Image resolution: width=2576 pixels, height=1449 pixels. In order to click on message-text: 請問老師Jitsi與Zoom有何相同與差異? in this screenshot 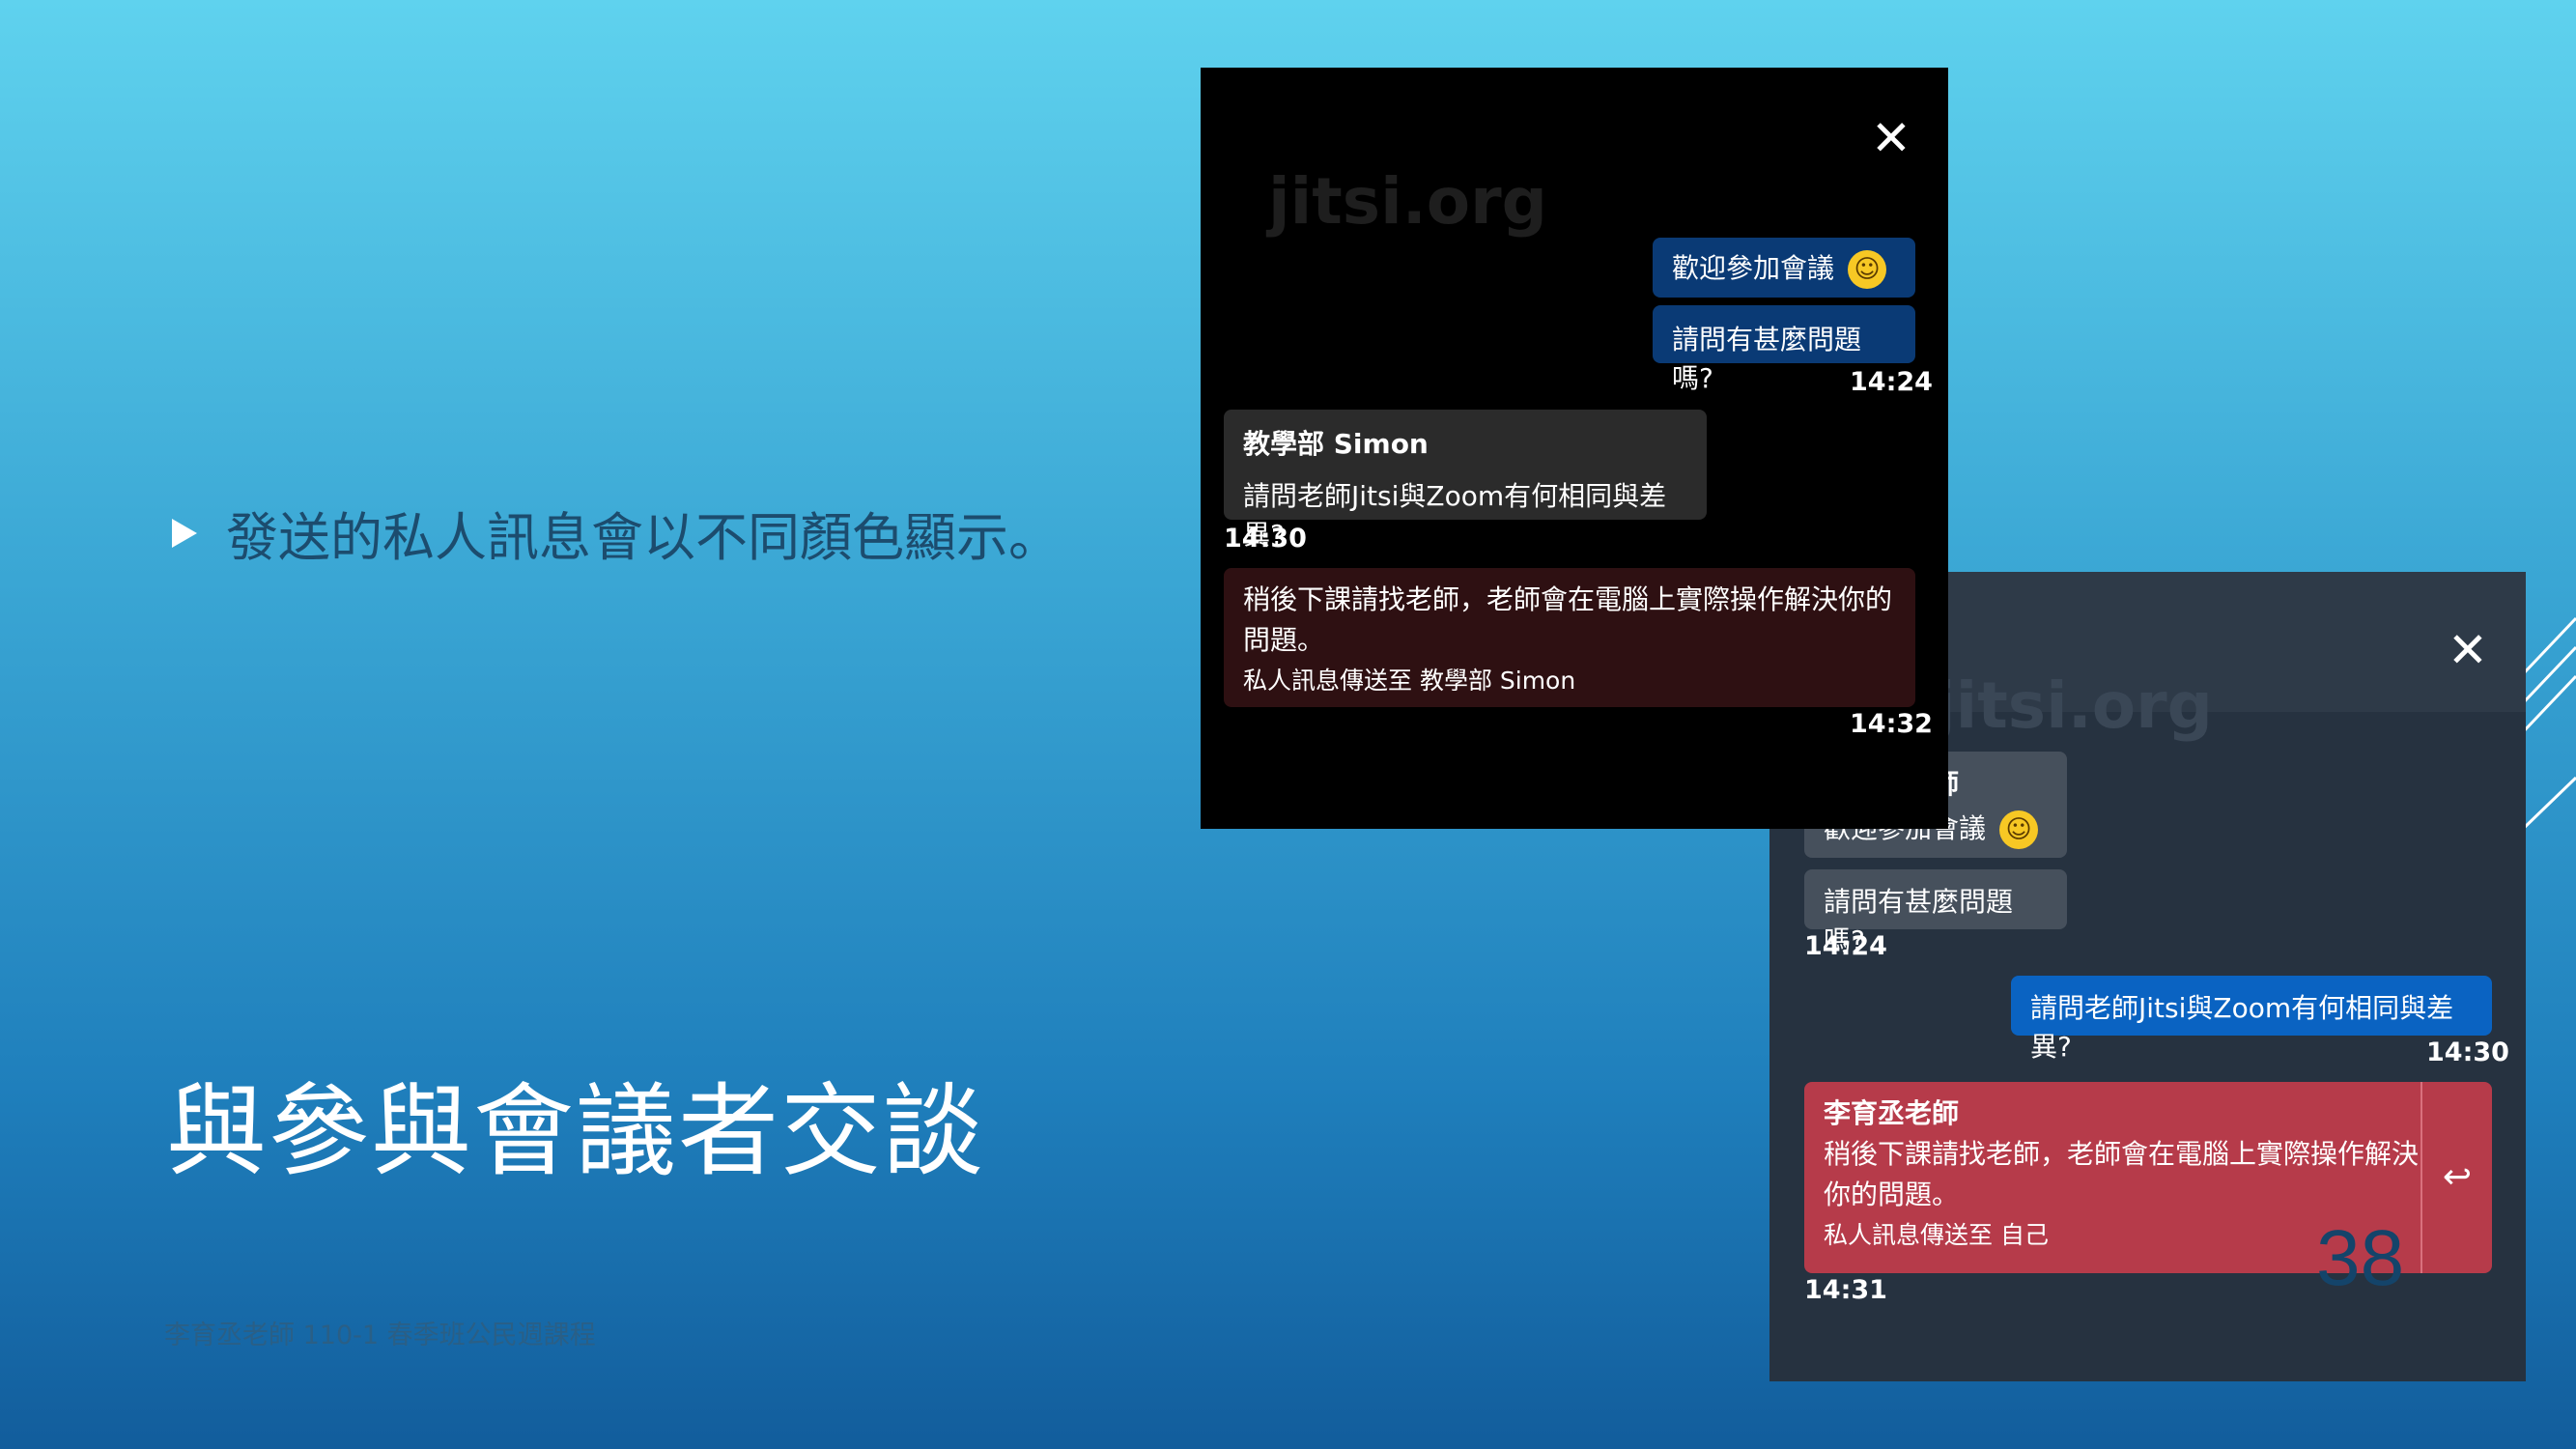, I will do `click(2242, 1027)`.